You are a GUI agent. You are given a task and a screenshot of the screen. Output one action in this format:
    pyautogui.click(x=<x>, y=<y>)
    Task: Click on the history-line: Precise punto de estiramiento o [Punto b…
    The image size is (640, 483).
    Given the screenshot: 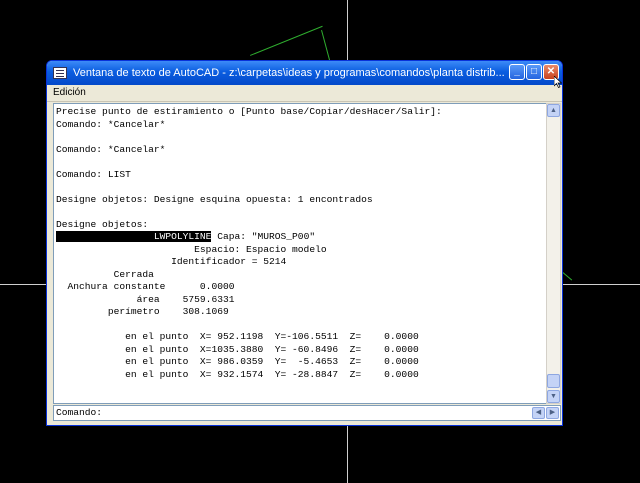 What is the action you would take?
    pyautogui.click(x=249, y=111)
    